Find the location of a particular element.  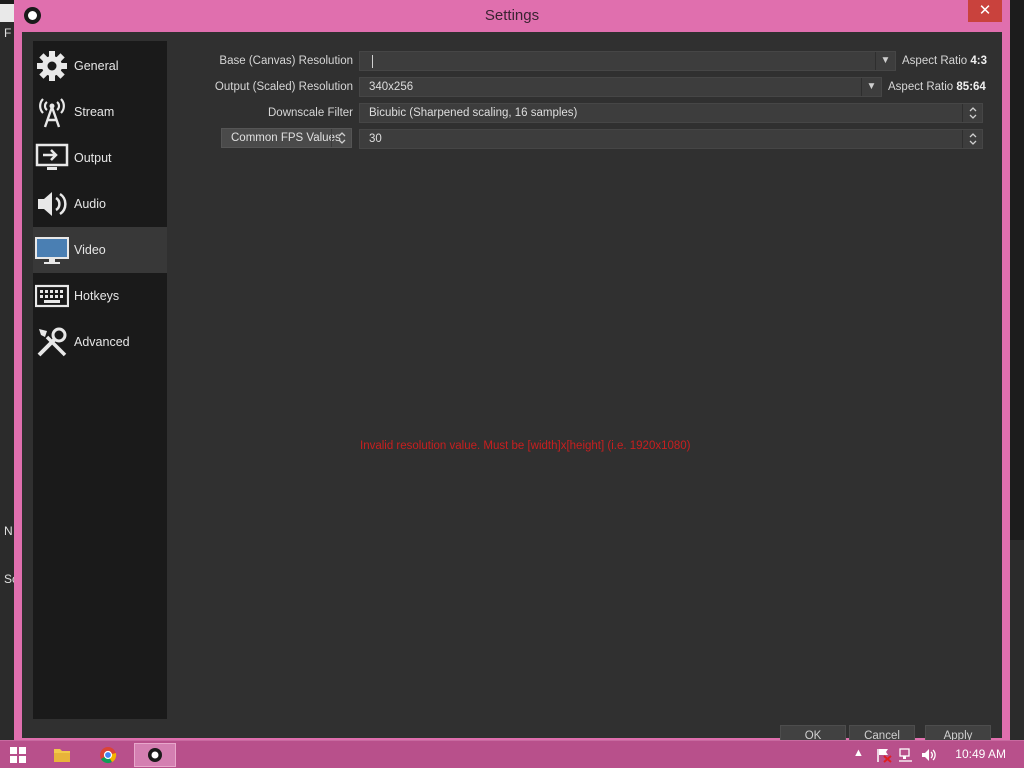

base-resolution-input: ▼ is located at coordinates (627, 61).